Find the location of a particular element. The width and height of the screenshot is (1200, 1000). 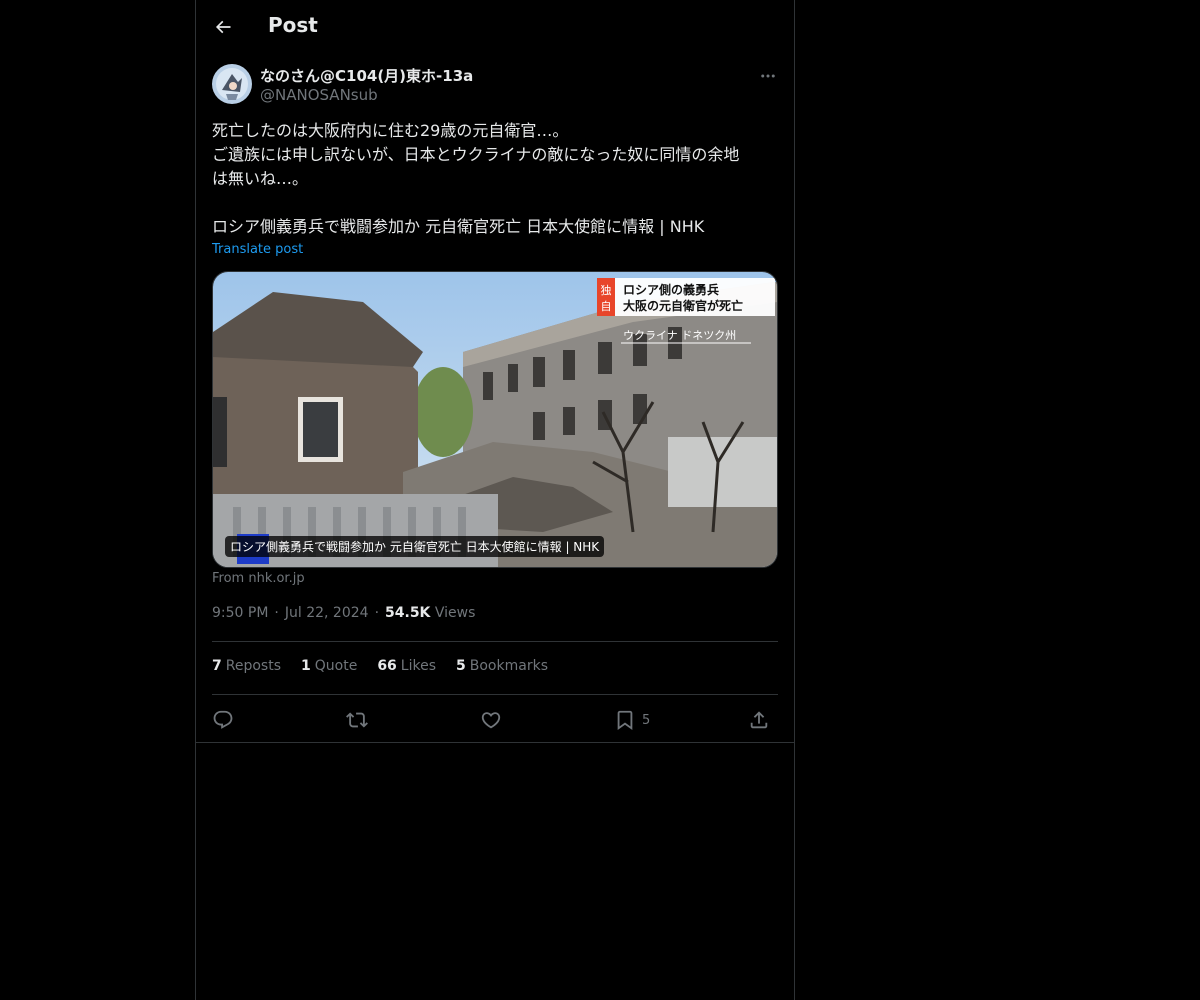

image-headline-2: 大阪の元自衛官が死亡 is located at coordinates (683, 305).